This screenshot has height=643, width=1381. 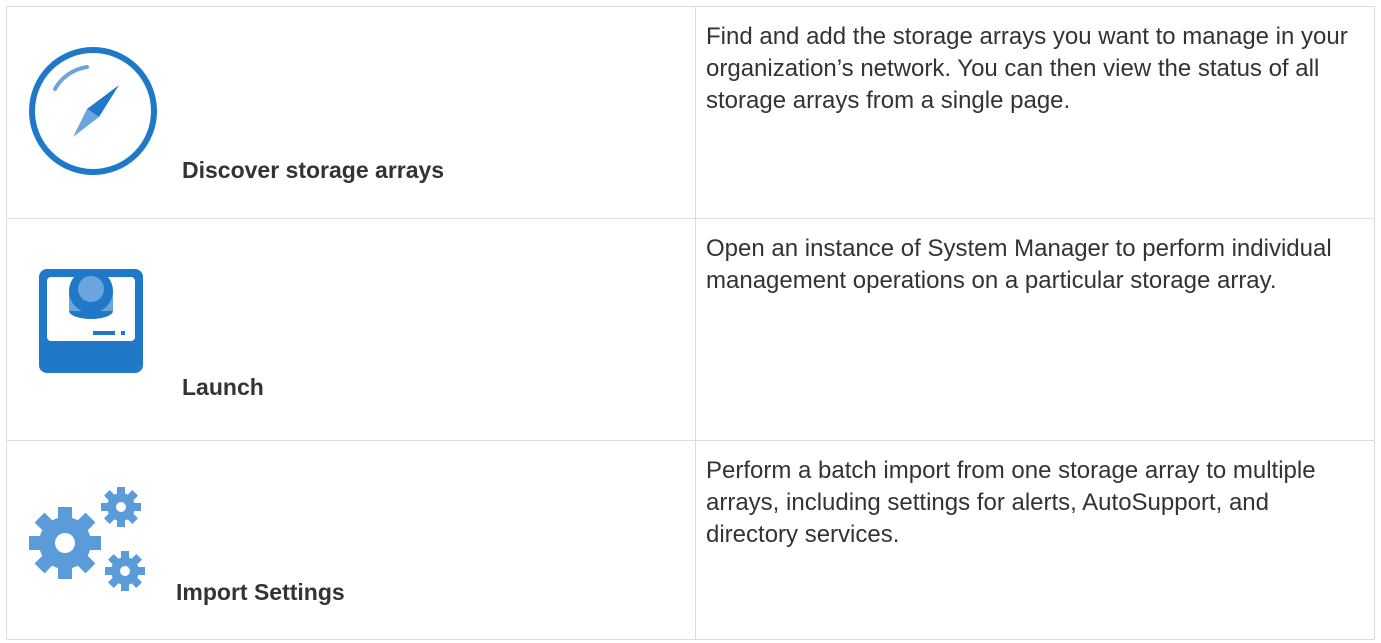 I want to click on feature-title: Import Settings, so click(x=260, y=592).